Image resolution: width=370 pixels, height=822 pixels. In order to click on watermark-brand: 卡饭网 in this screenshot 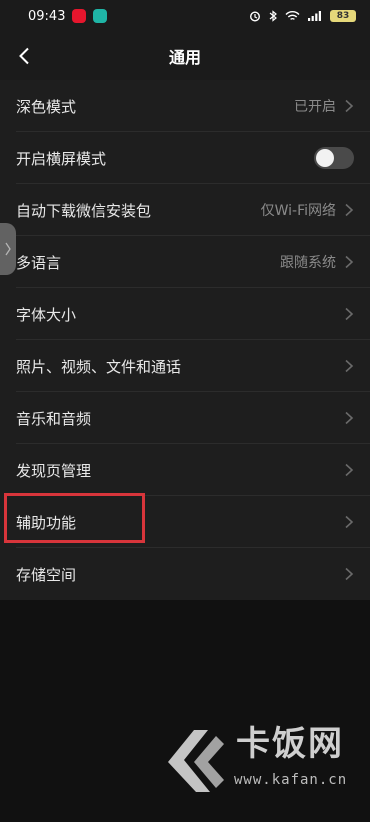, I will do `click(290, 744)`.